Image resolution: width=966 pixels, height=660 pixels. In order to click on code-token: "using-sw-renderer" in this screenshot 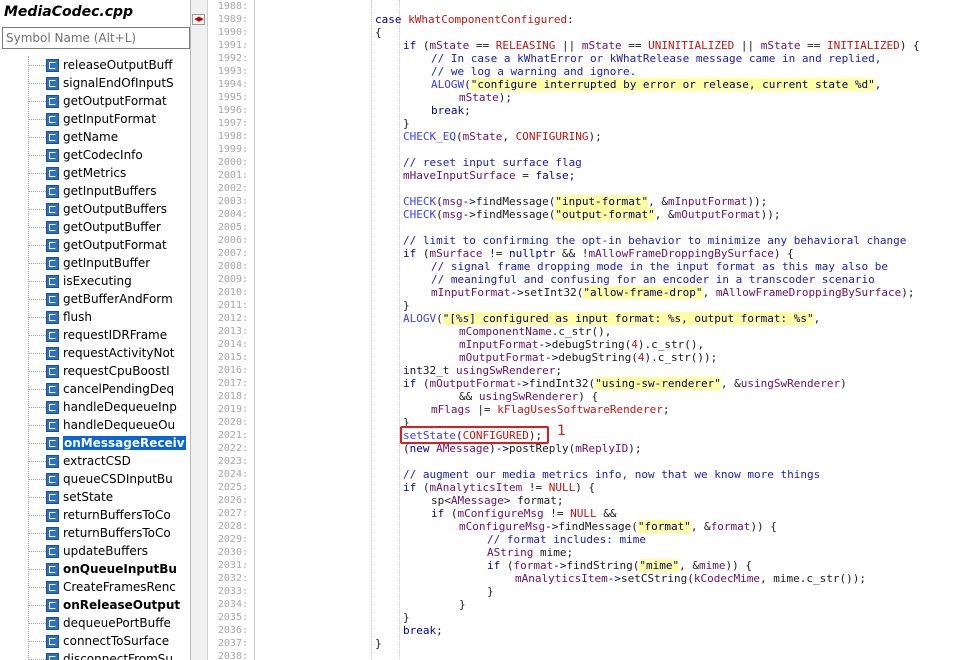, I will do `click(658, 383)`.